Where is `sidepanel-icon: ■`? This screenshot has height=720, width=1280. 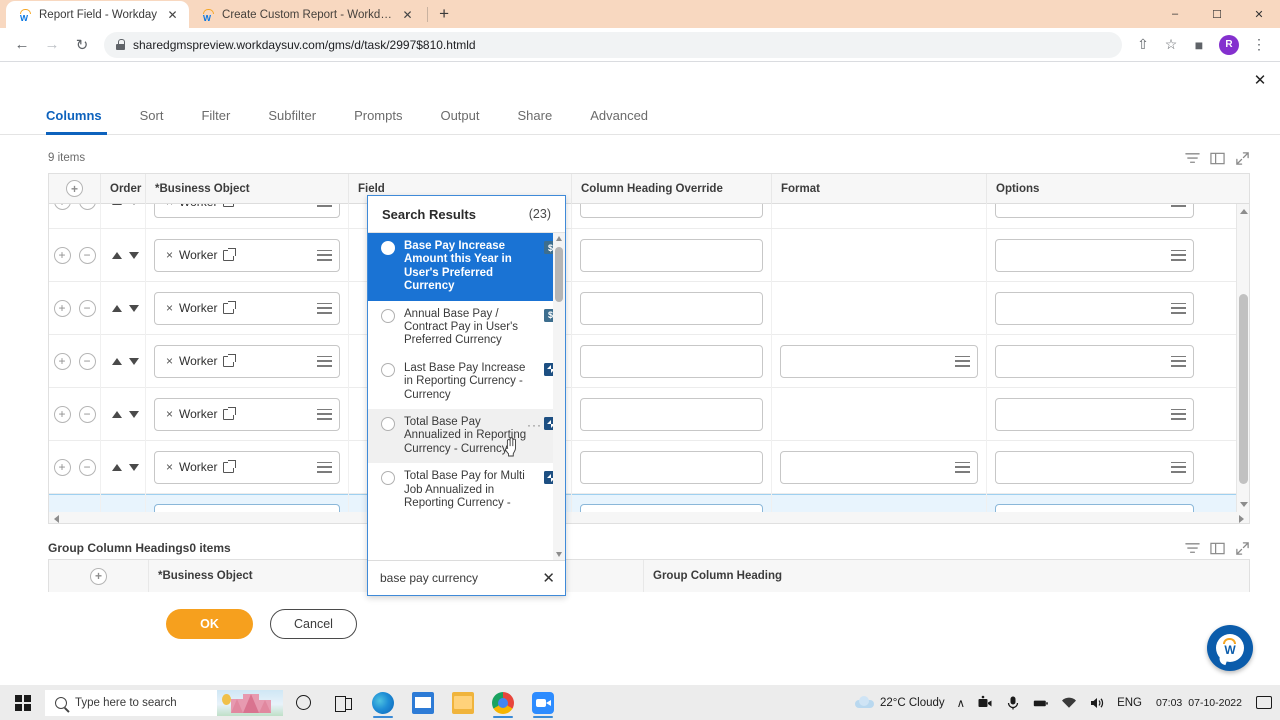 sidepanel-icon: ■ is located at coordinates (1199, 45).